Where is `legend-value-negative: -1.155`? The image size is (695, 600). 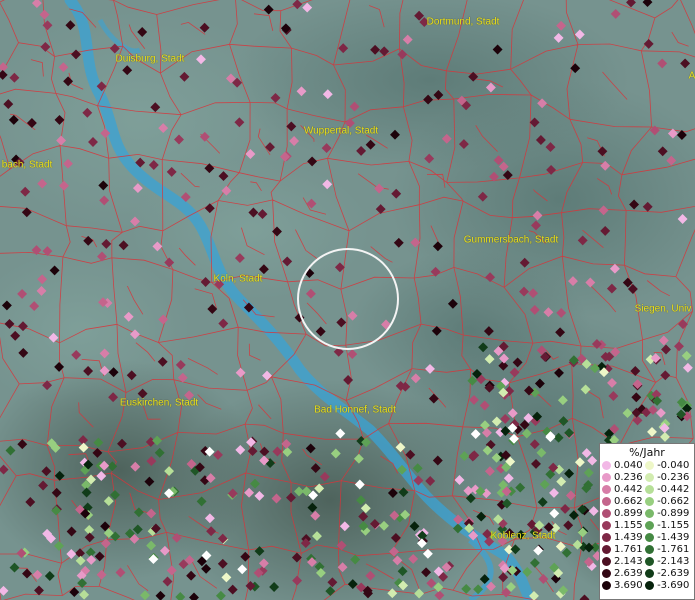
legend-value-negative: -1.155 is located at coordinates (673, 525).